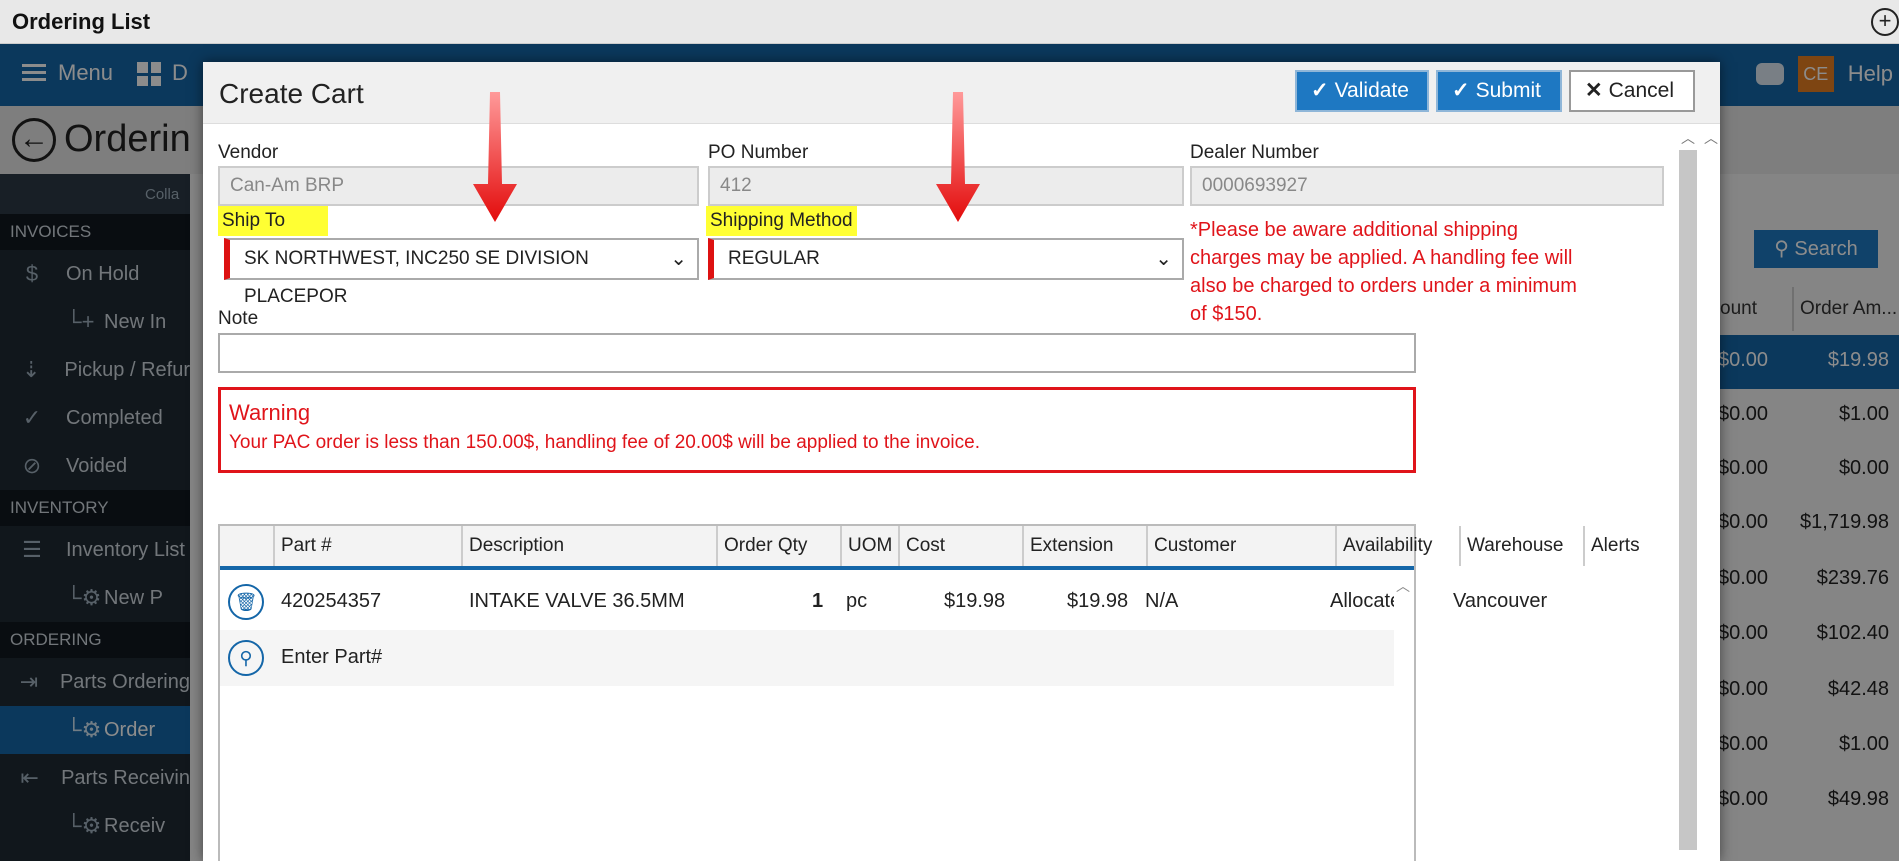 This screenshot has width=1899, height=861. What do you see at coordinates (1594, 90) in the screenshot?
I see `close-icon: ✕` at bounding box center [1594, 90].